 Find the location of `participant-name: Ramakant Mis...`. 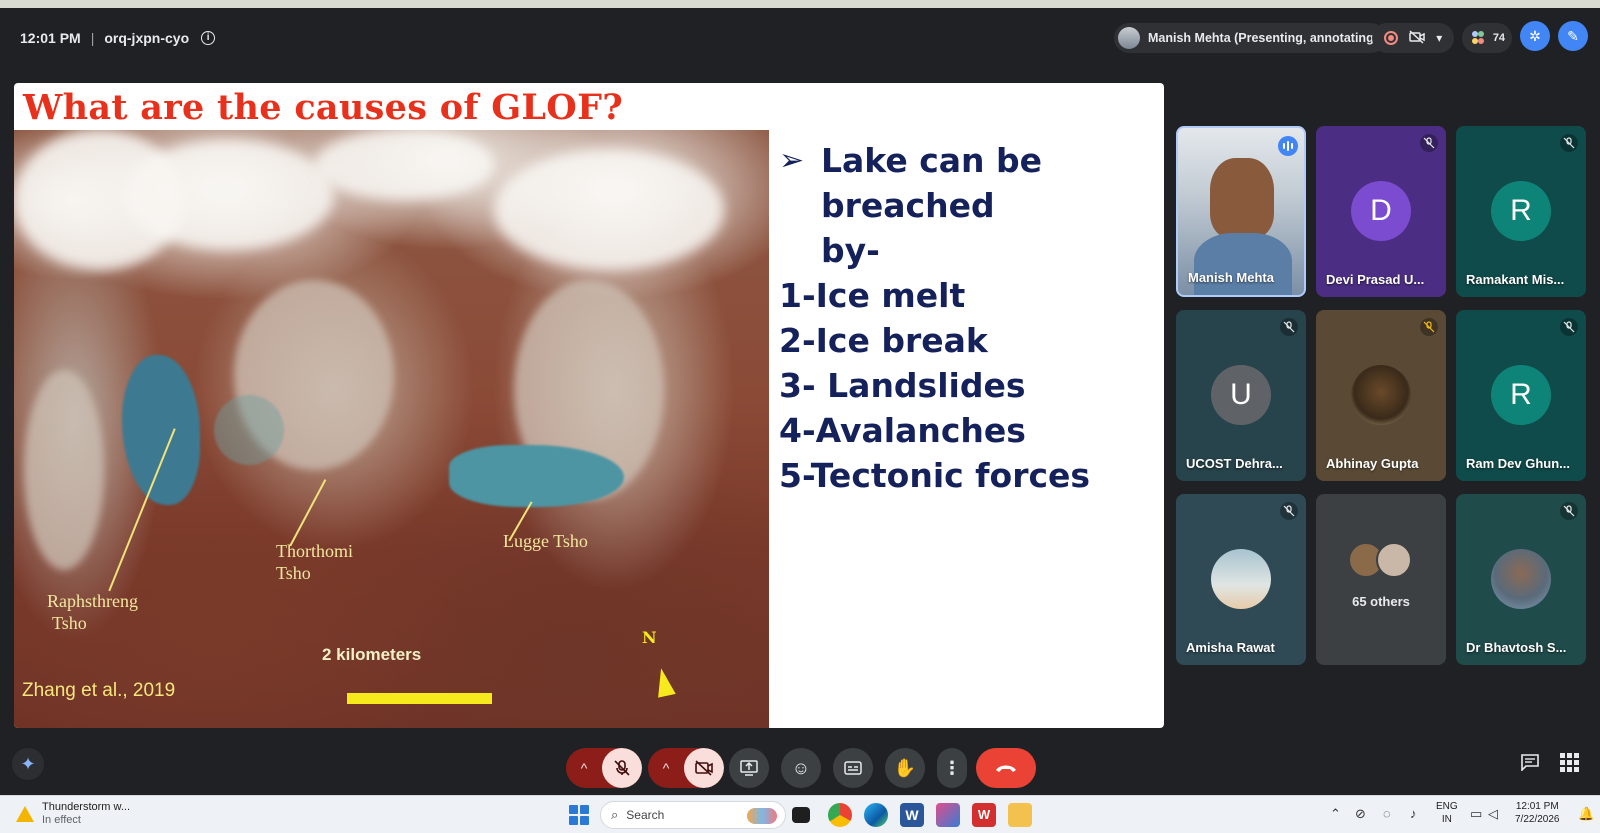

participant-name: Ramakant Mis... is located at coordinates (1515, 279).